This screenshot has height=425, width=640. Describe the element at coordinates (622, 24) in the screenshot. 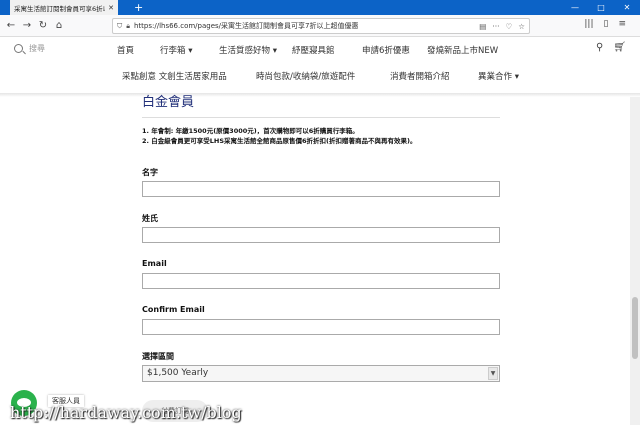

I see `menu-icon: ≡` at that location.